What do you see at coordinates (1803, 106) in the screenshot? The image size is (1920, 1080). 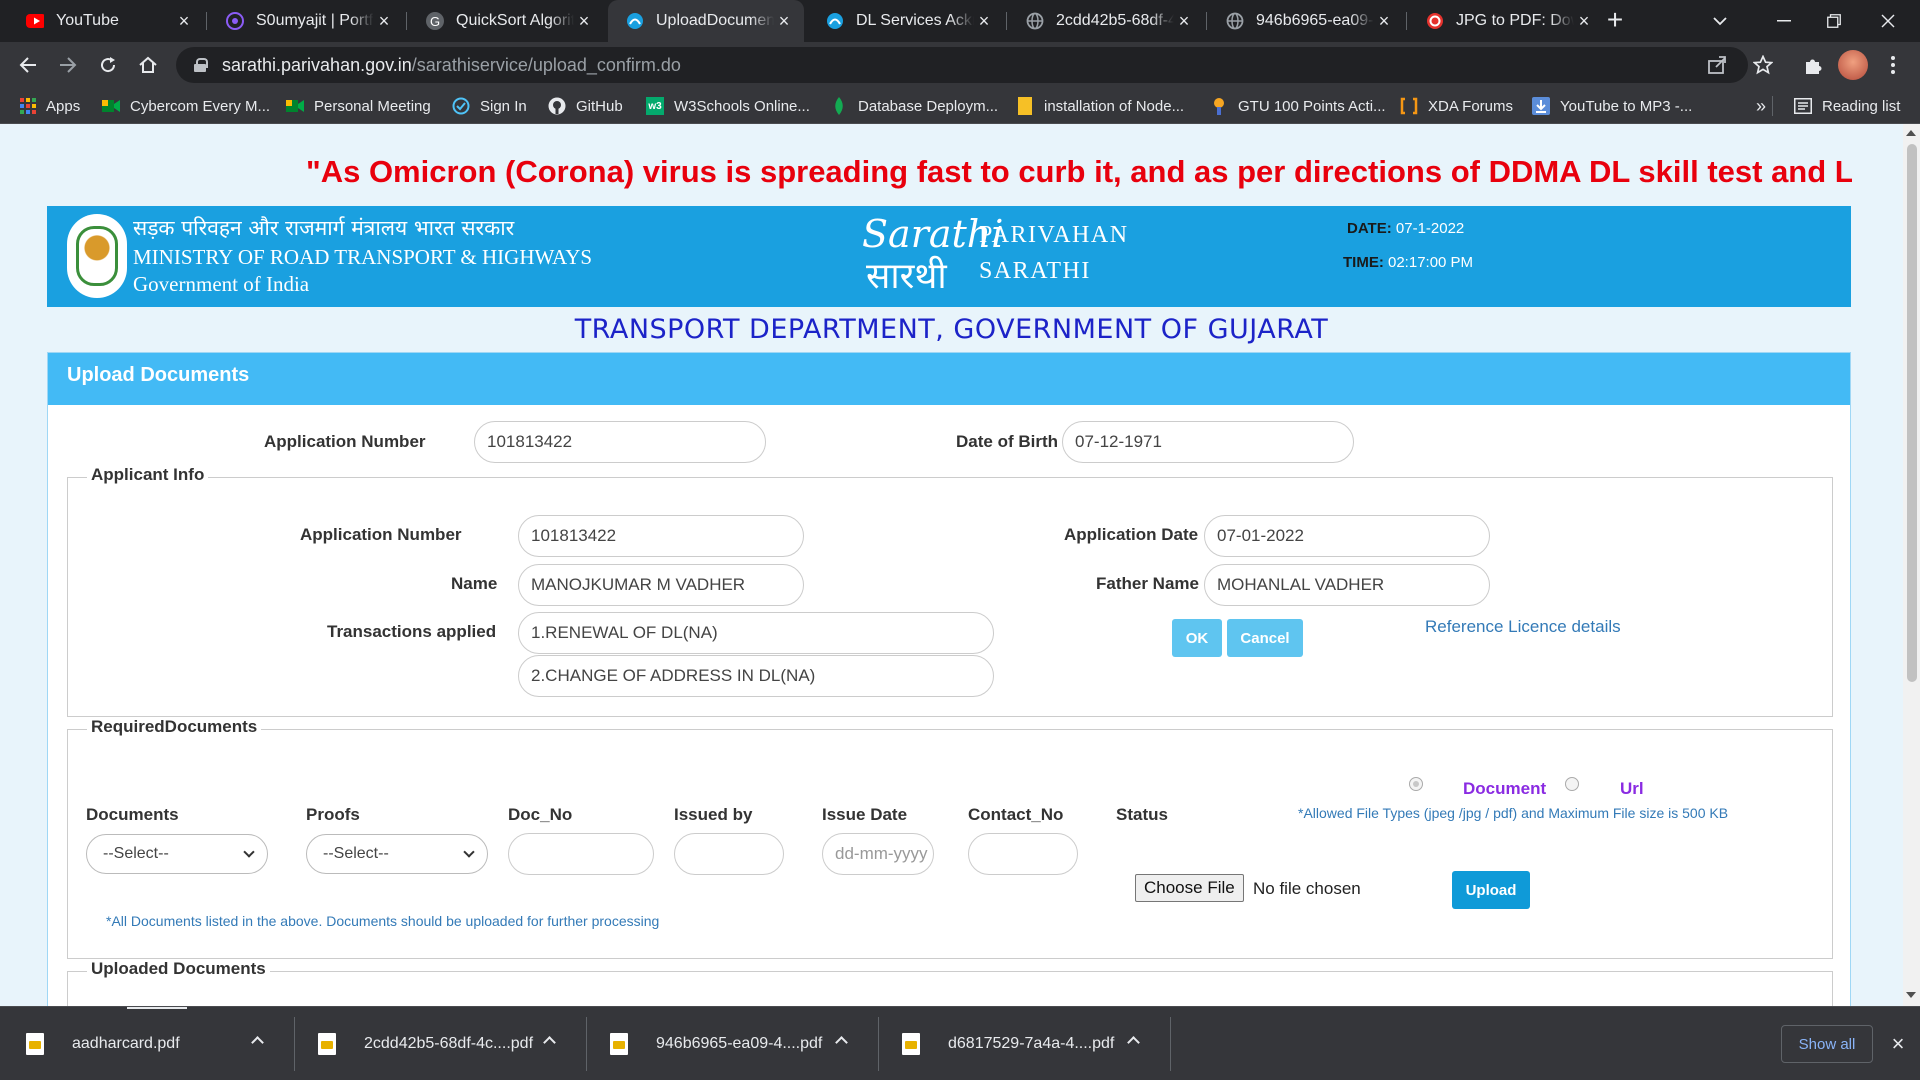 I see `reading-list-icon` at bounding box center [1803, 106].